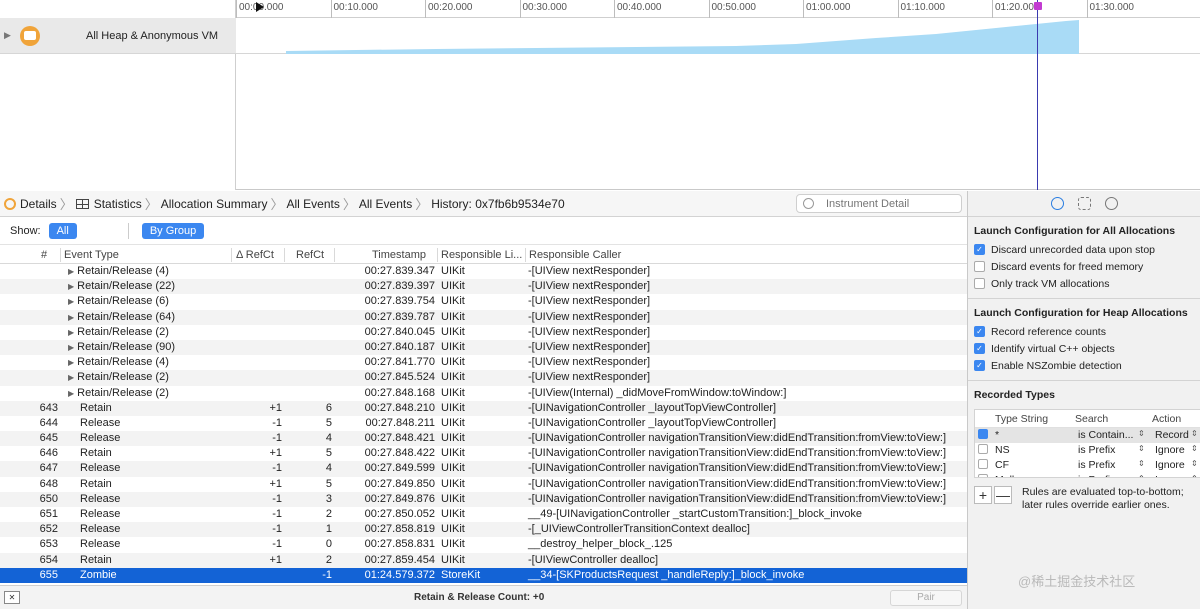 The height and width of the screenshot is (609, 1200). Describe the element at coordinates (1037, 95) in the screenshot. I see `playhead` at that location.